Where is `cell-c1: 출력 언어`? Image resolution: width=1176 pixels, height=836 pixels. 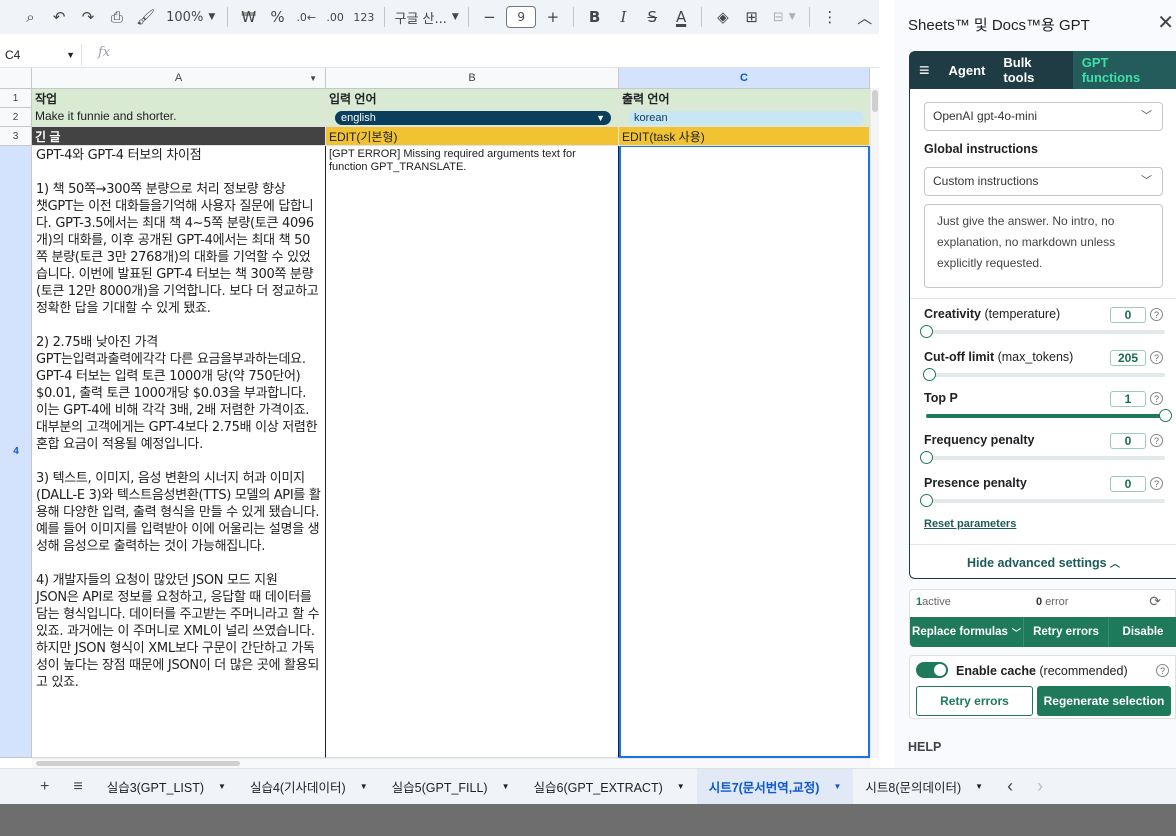
cell-c1: 출력 언어 is located at coordinates (744, 98).